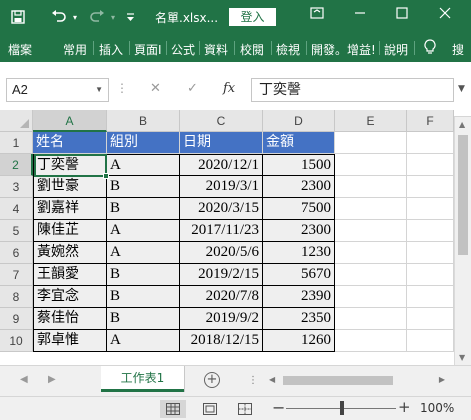 The image size is (471, 420). Describe the element at coordinates (183, 49) in the screenshot. I see `tab-formulas: 公式` at that location.